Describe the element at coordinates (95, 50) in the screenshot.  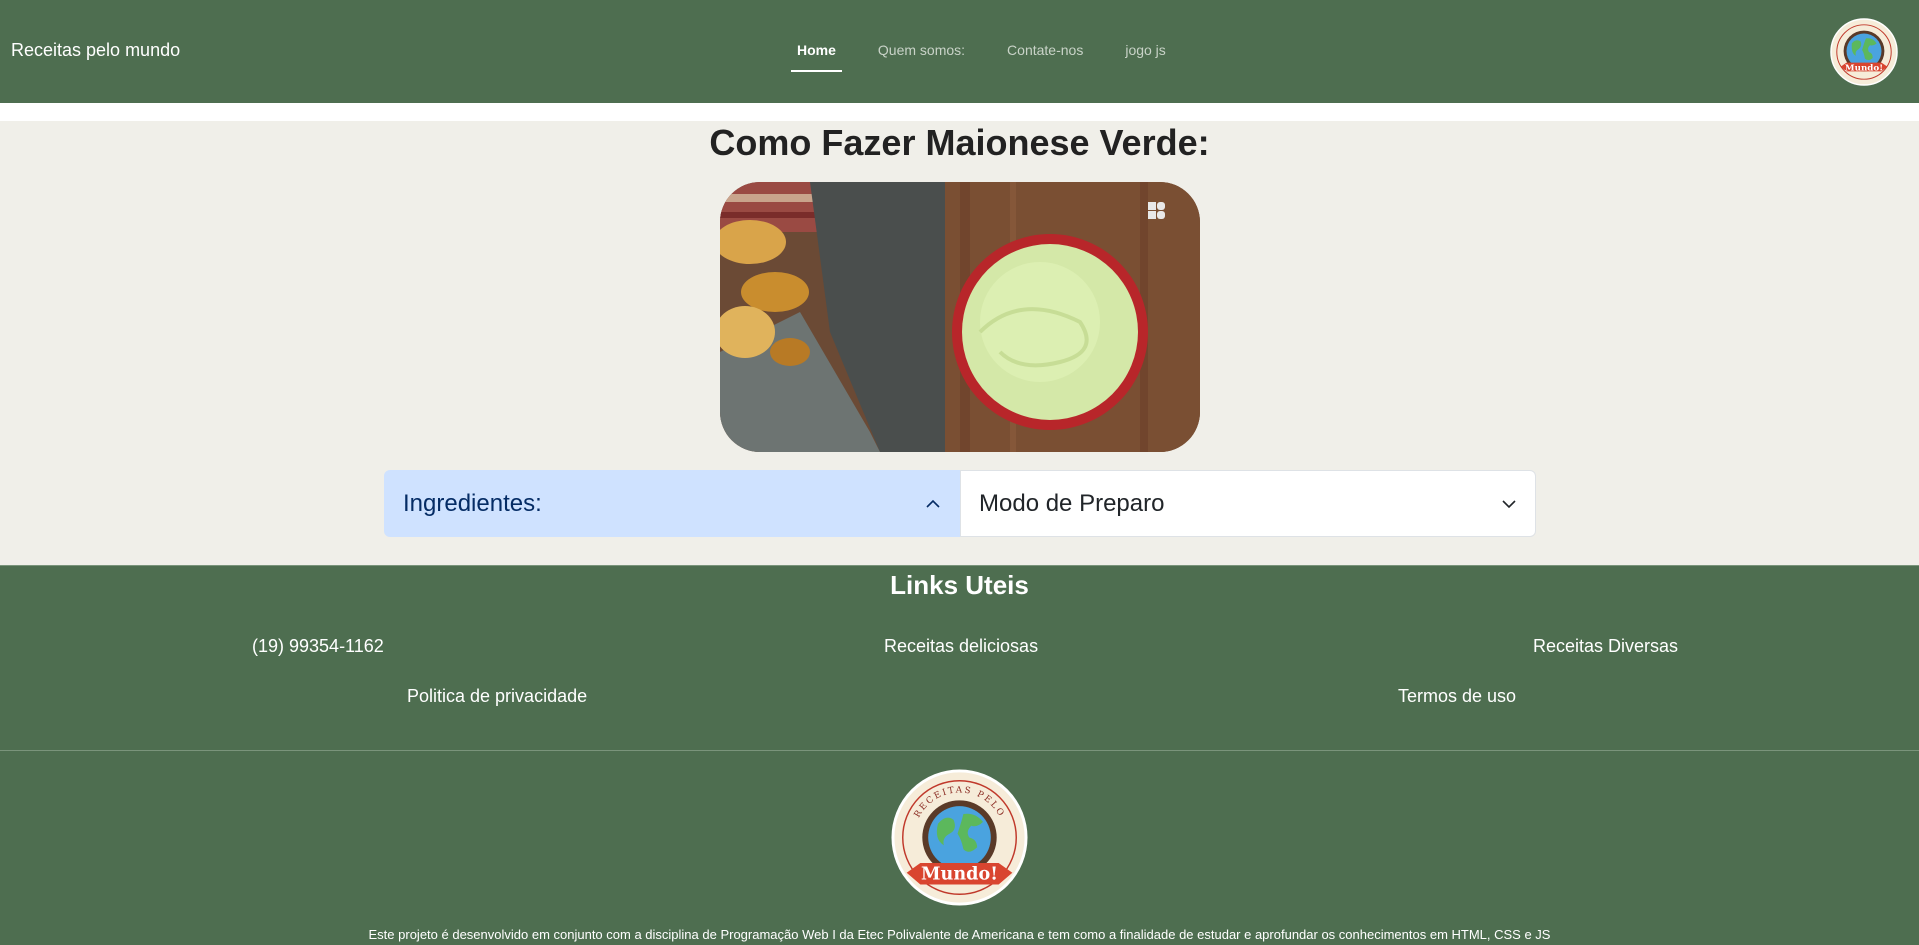
I see `brand-link: Receitas pelo mundo` at that location.